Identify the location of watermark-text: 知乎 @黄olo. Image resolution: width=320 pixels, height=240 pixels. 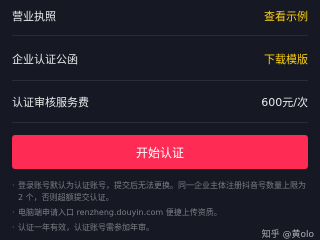
(287, 235).